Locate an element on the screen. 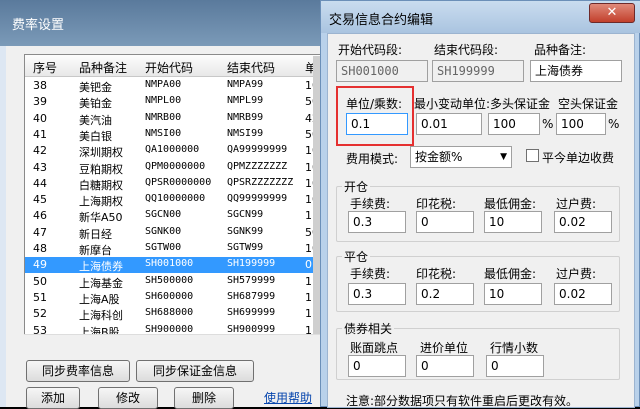  close-fee-field: 0.3 is located at coordinates (377, 294).